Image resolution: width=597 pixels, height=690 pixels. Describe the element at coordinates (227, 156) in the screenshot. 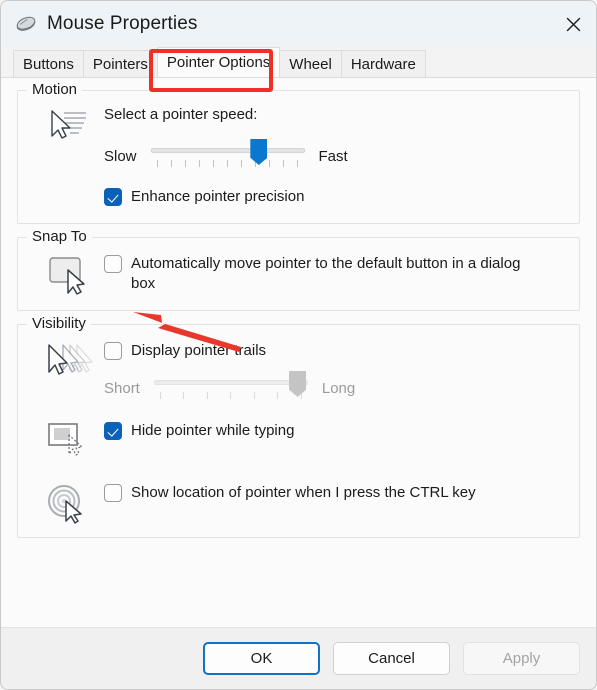

I see `pointer-speed-slider` at that location.